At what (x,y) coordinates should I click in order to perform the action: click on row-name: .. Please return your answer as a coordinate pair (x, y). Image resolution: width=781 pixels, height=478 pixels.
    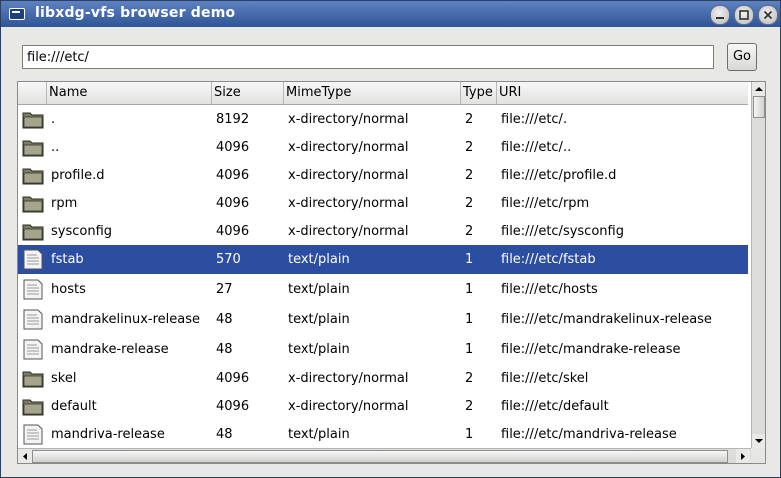
    Looking at the image, I should click on (53, 119).